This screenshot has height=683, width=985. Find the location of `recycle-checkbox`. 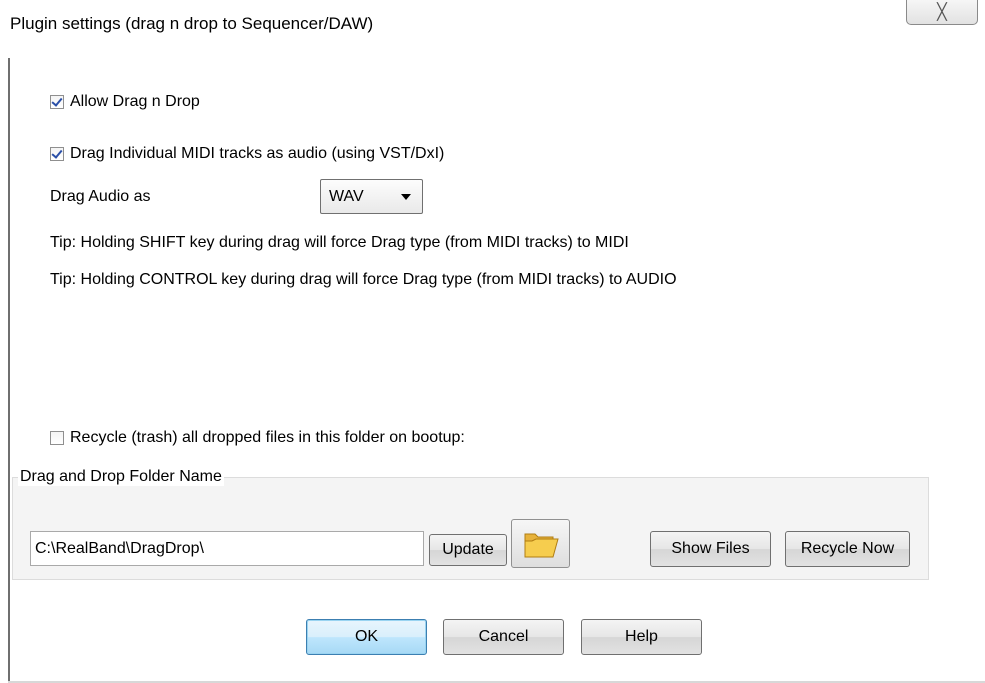

recycle-checkbox is located at coordinates (57, 438).